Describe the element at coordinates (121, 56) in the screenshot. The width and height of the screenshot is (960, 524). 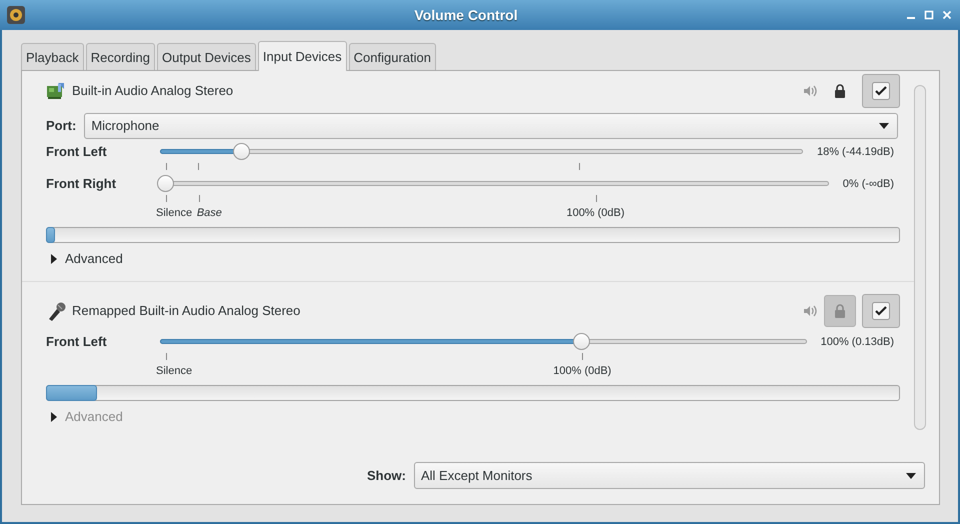
I see `tab: Recording` at that location.